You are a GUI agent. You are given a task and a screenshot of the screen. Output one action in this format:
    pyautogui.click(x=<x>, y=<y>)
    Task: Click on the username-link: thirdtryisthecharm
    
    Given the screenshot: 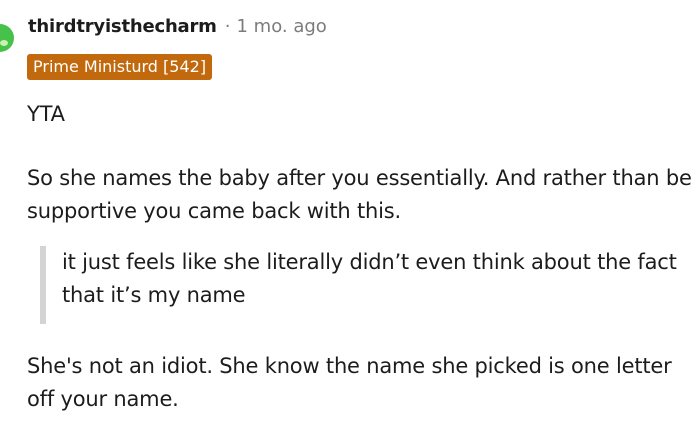 What is the action you would take?
    pyautogui.click(x=122, y=26)
    